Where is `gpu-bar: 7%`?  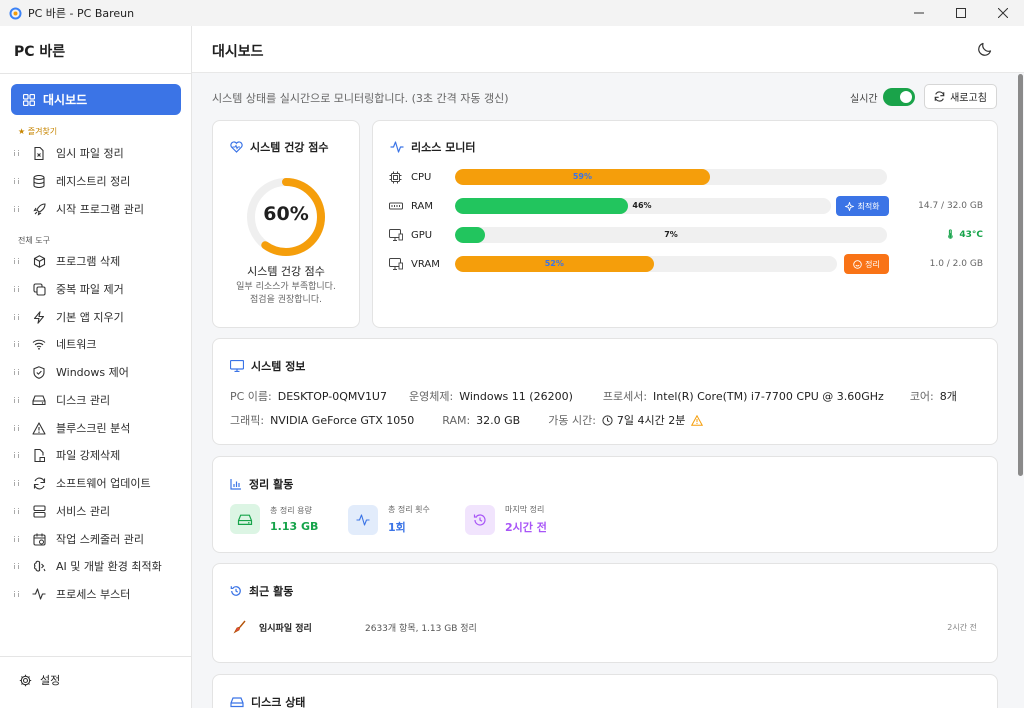
gpu-bar: 7% is located at coordinates (671, 235).